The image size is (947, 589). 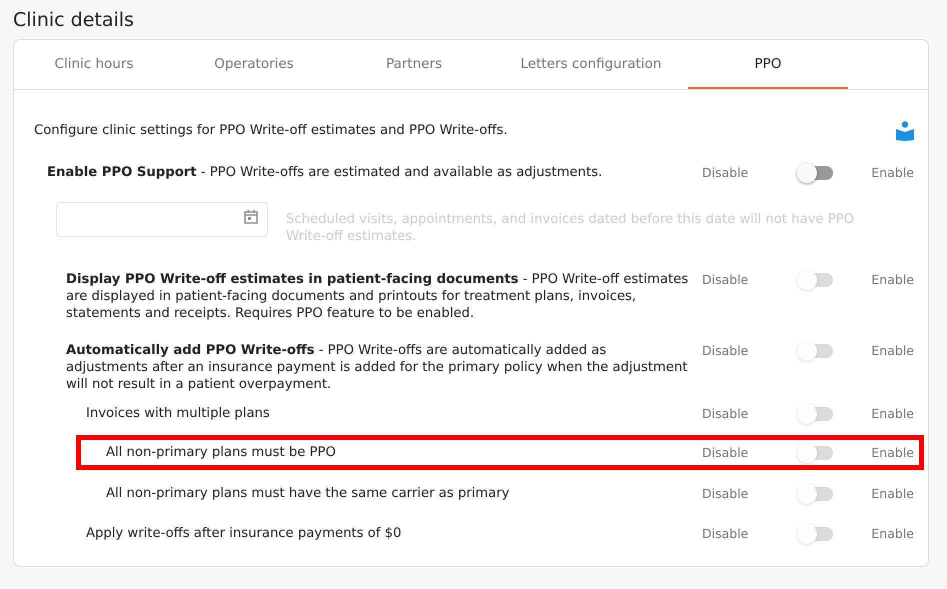 What do you see at coordinates (178, 413) in the screenshot?
I see `setting-label: Invoices with multiple plans` at bounding box center [178, 413].